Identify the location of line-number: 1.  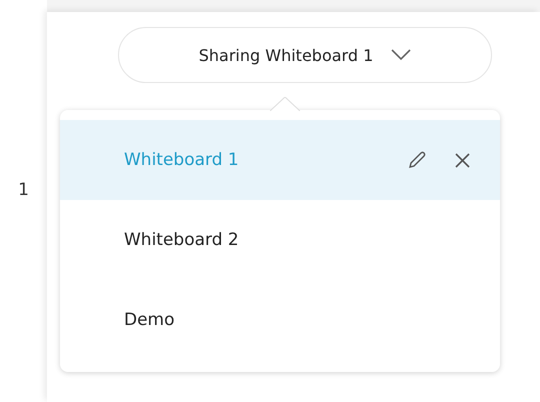
(23, 190).